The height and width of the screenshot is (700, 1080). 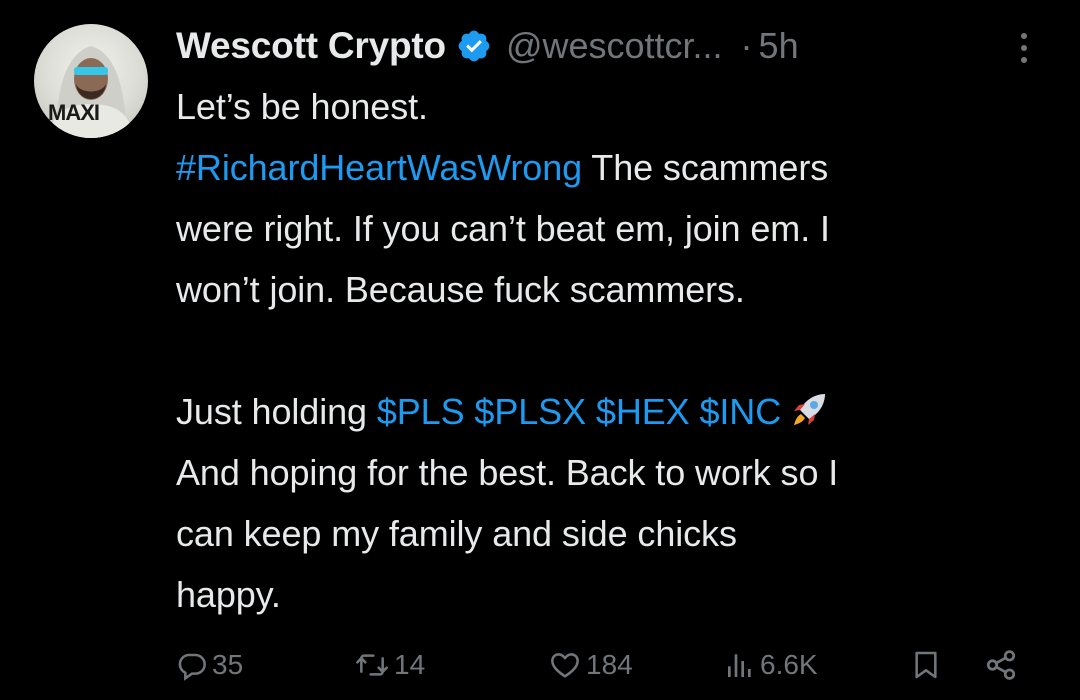 I want to click on tweet-line: happy., so click(x=228, y=594).